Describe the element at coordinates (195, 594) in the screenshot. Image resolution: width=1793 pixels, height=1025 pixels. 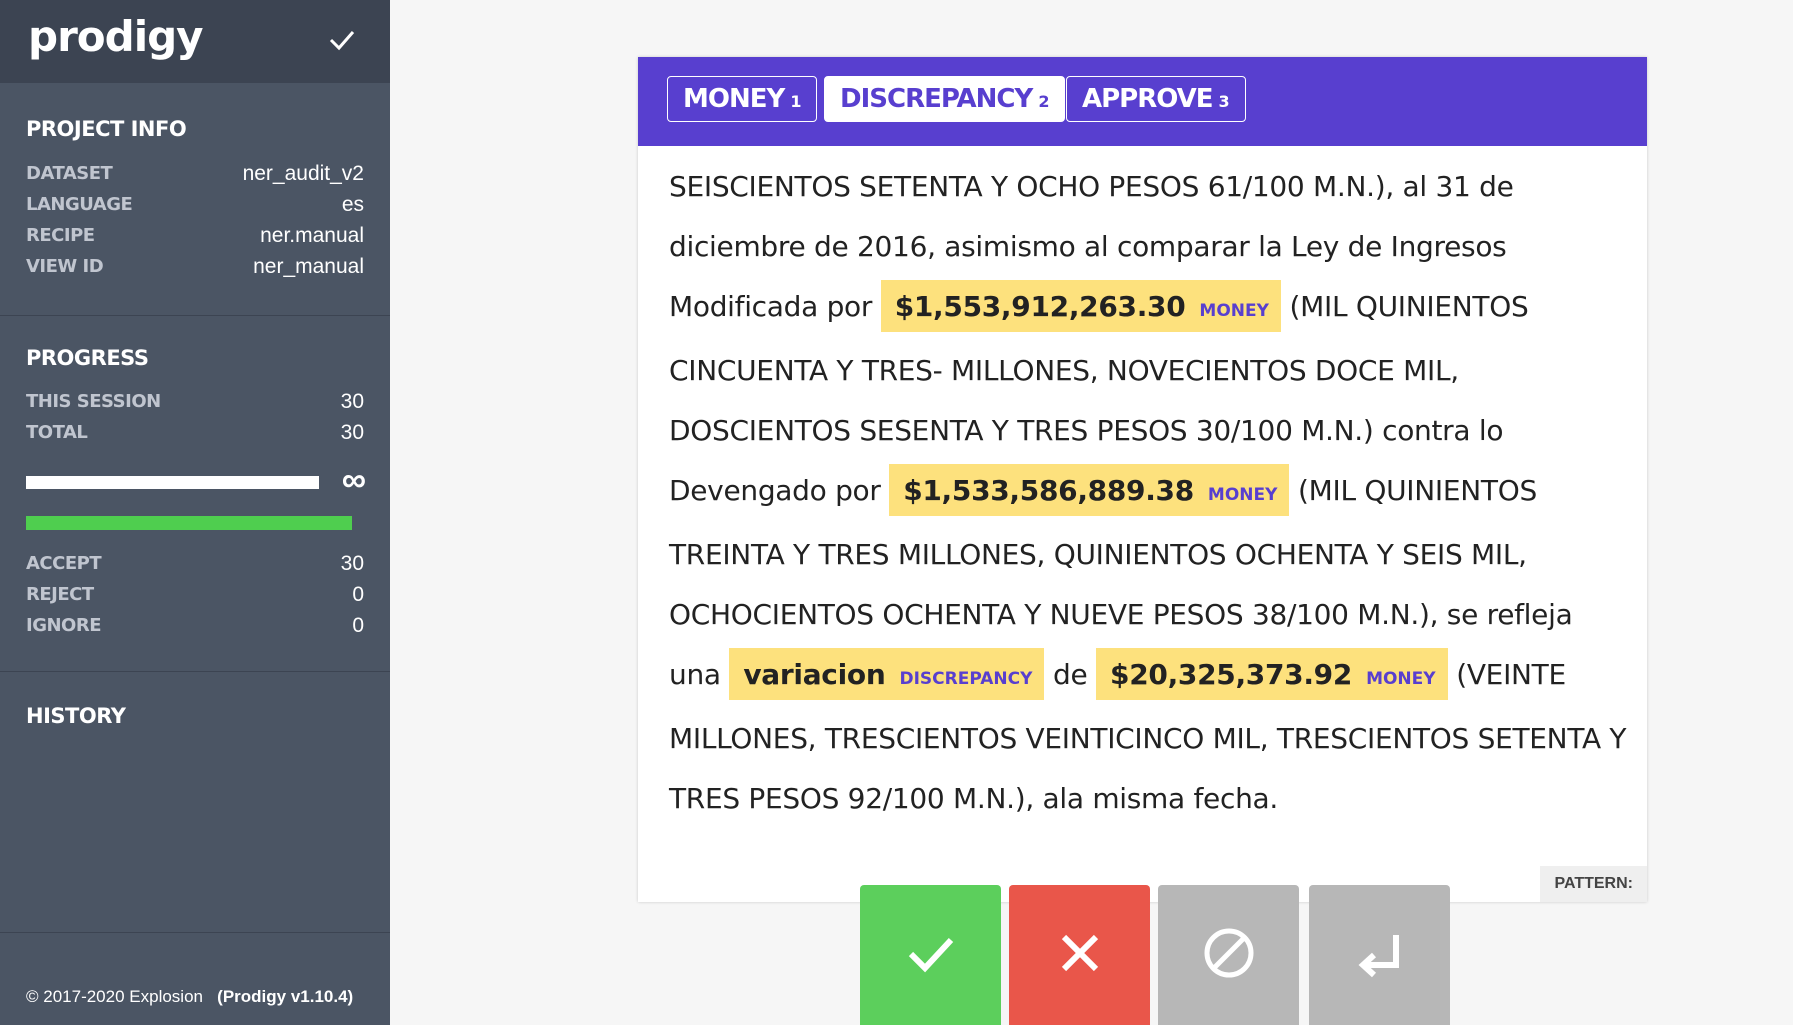
I see `progress-row-reject: REJECT 0` at that location.